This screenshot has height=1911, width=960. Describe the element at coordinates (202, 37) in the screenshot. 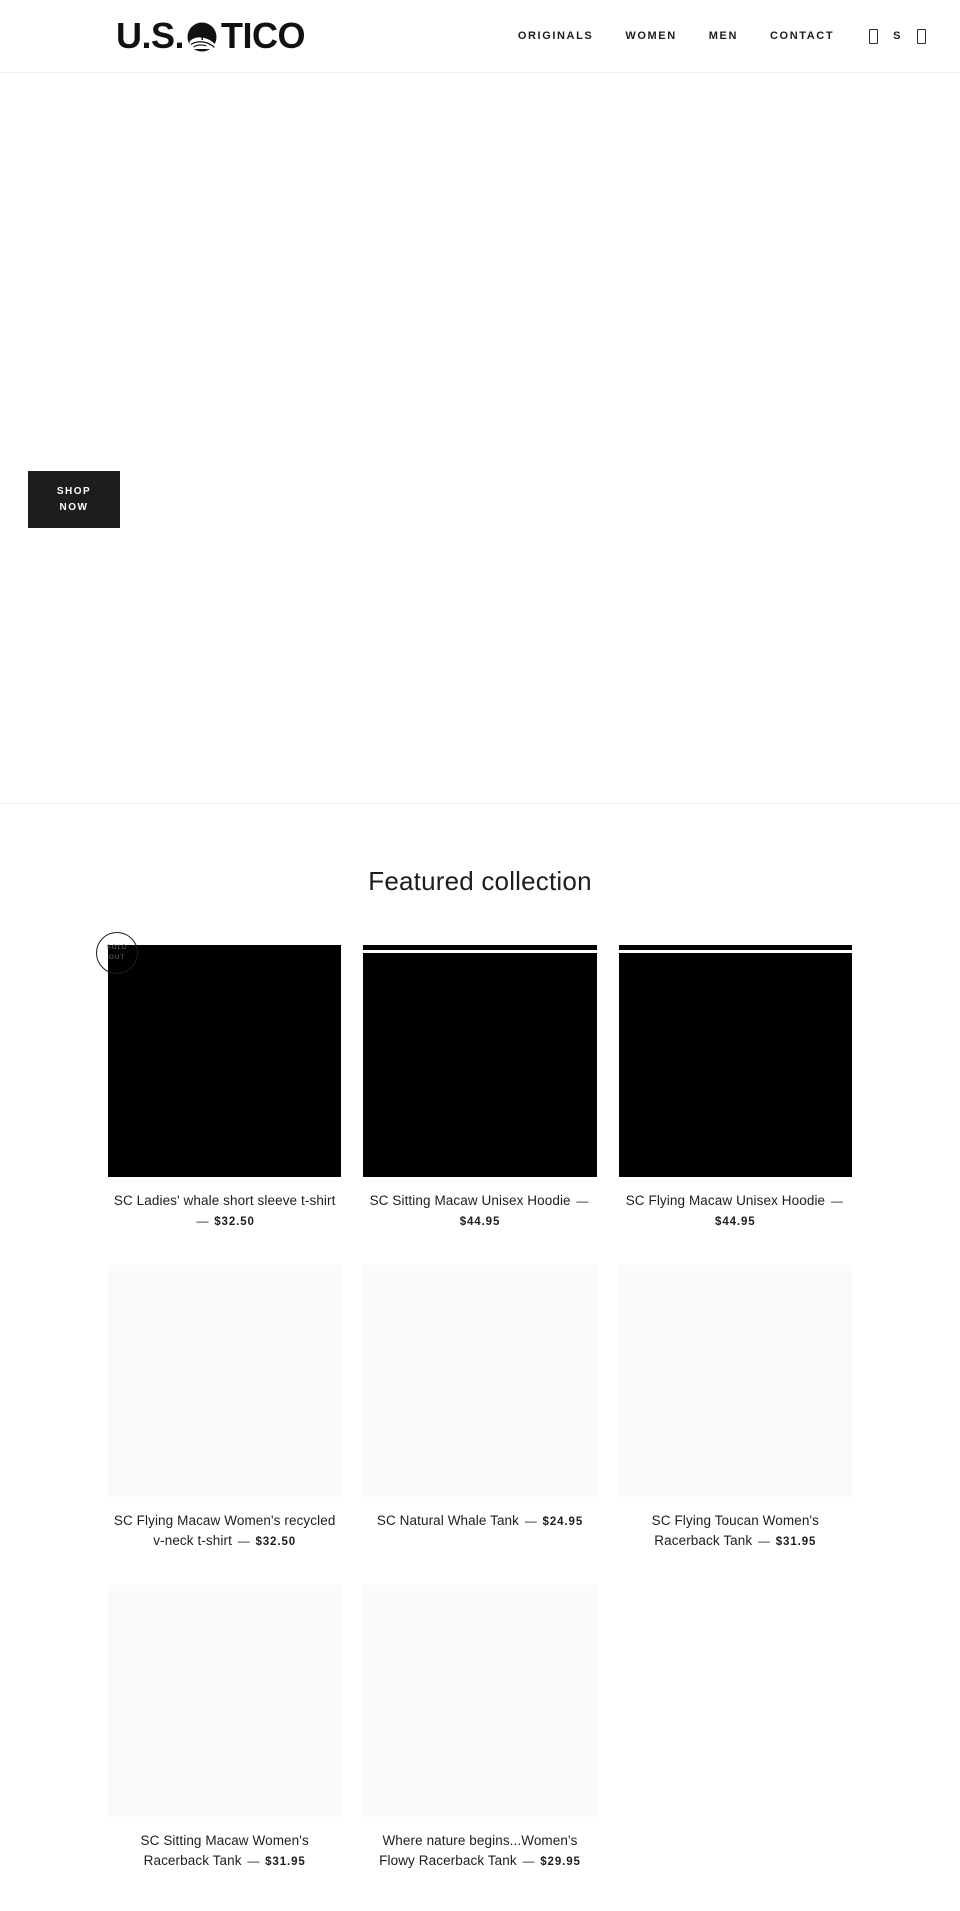

I see `palm-tree-wave-logo-mark` at that location.